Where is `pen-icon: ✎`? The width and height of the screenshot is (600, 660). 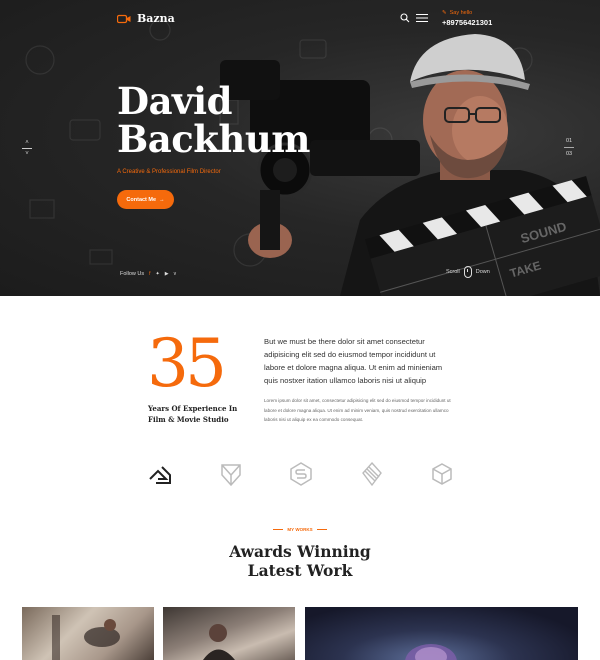
pen-icon: ✎ is located at coordinates (444, 13).